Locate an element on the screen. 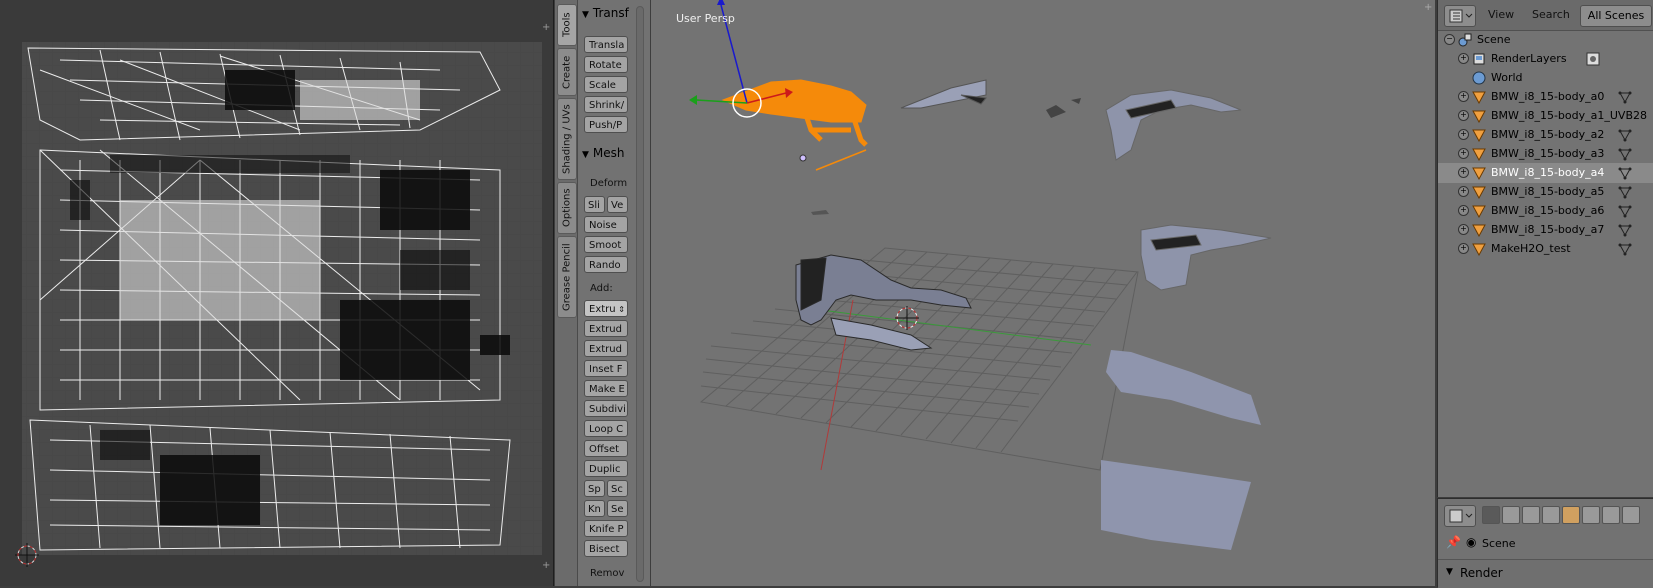  data-tab-icon is located at coordinates (1631, 515).